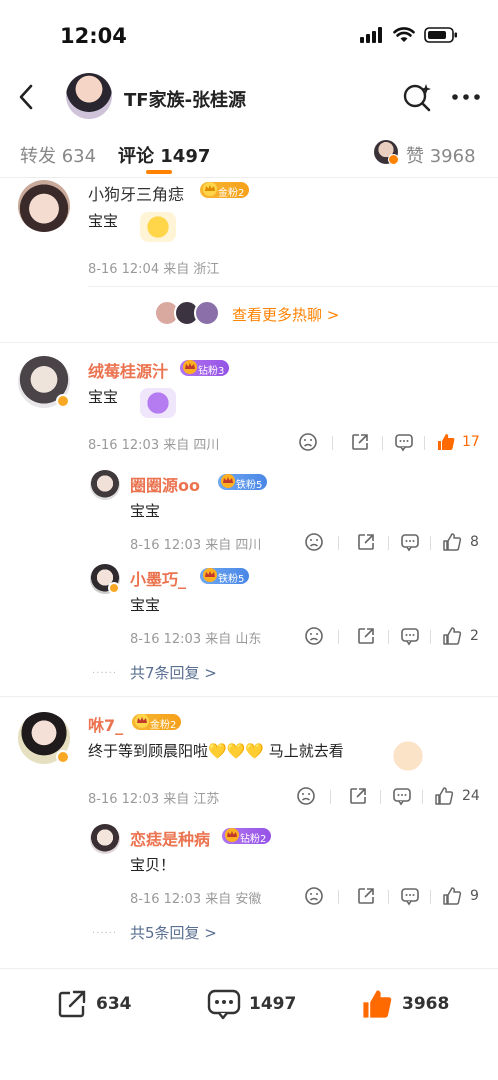  What do you see at coordinates (154, 269) in the screenshot?
I see `comment-meta: 8-16 12:04 来自 浙江` at bounding box center [154, 269].